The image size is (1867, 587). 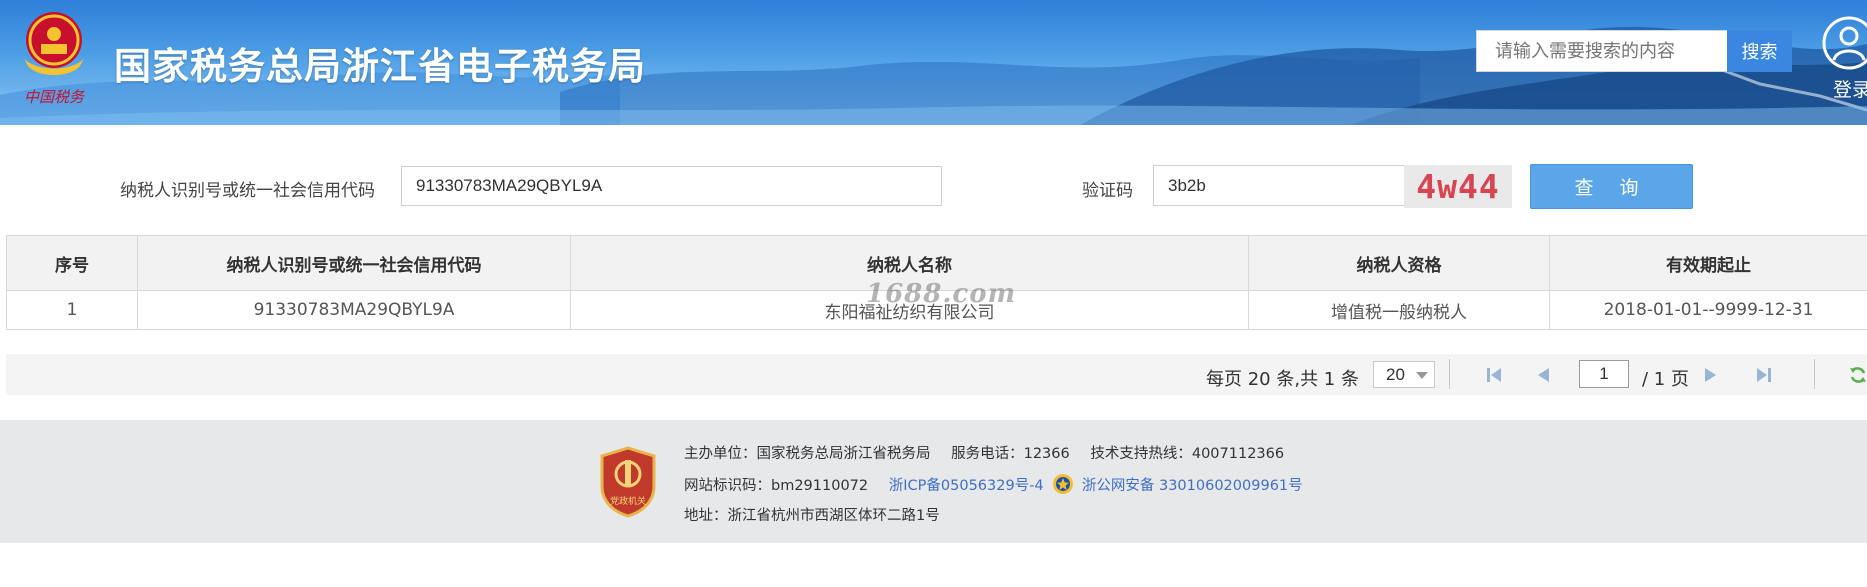 I want to click on captcha-input, so click(x=1279, y=185).